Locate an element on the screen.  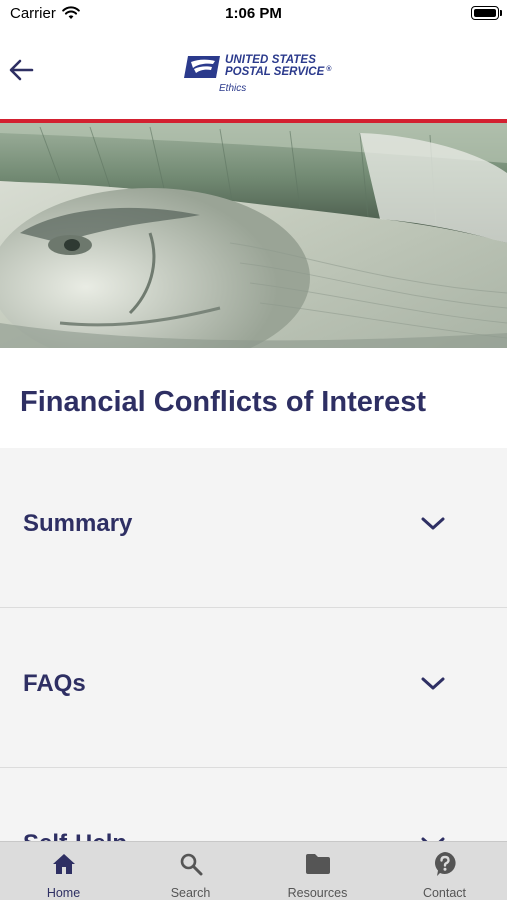
bottom-tab-bar: Home Search Resources Contact is located at coordinates (253, 870).